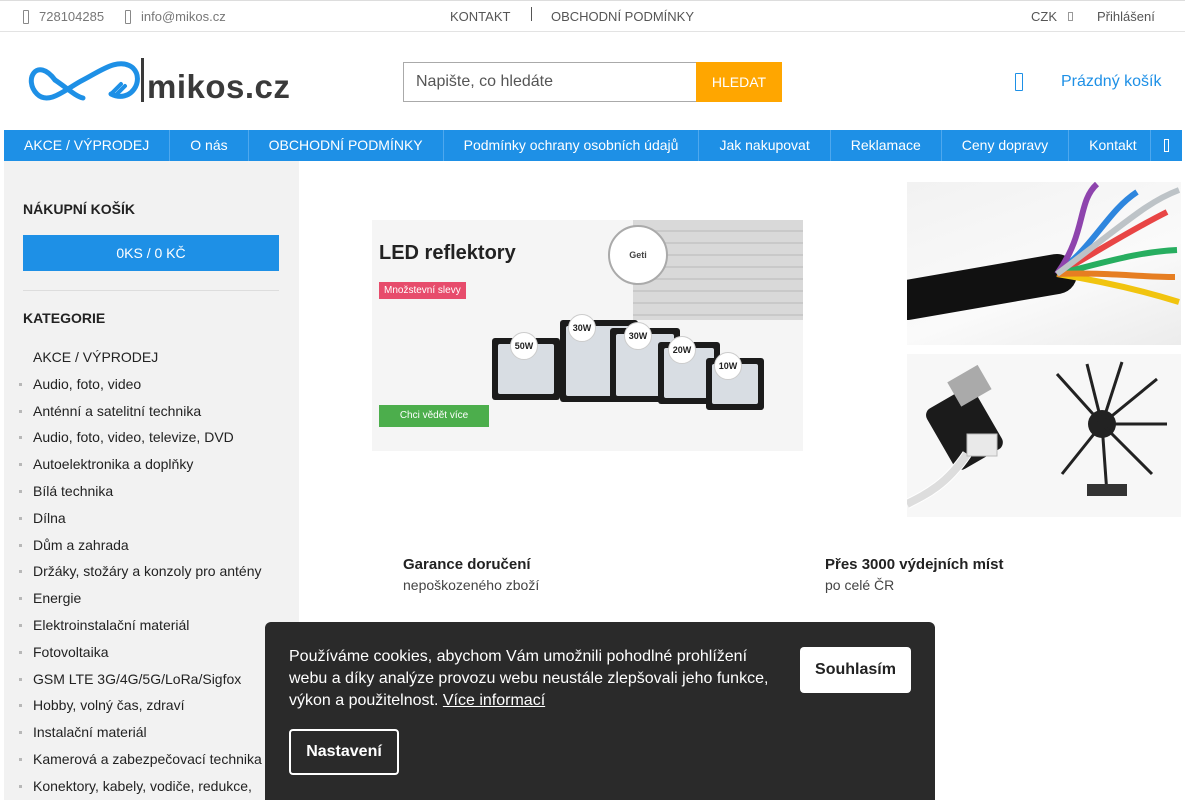 The height and width of the screenshot is (800, 1200). What do you see at coordinates (494, 700) in the screenshot?
I see `cookie-more-info-link: Více informací` at bounding box center [494, 700].